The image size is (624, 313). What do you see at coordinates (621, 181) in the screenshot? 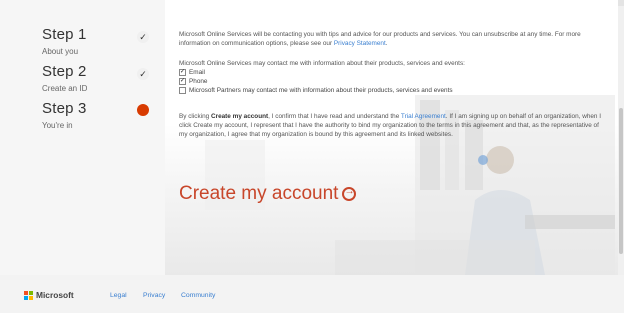
I see `scroll-thumb` at bounding box center [621, 181].